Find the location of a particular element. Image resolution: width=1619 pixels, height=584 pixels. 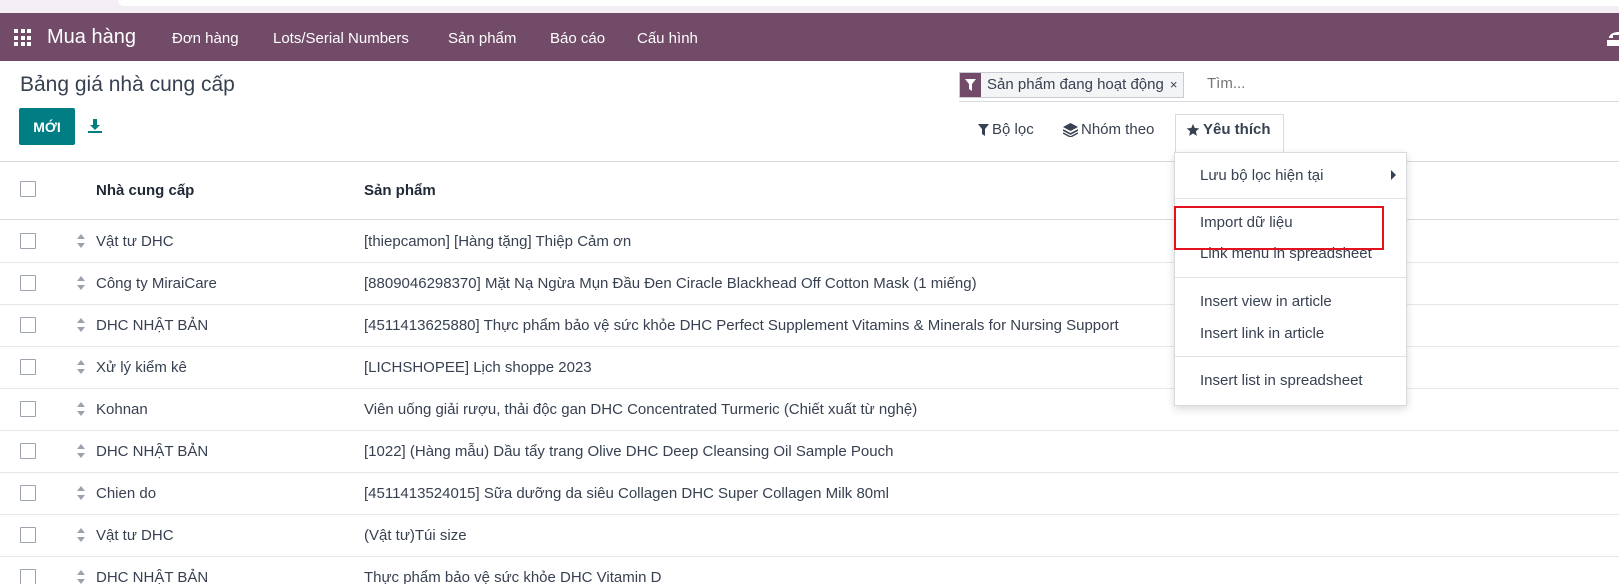

favorites-label: Yêu thích is located at coordinates (1237, 129).